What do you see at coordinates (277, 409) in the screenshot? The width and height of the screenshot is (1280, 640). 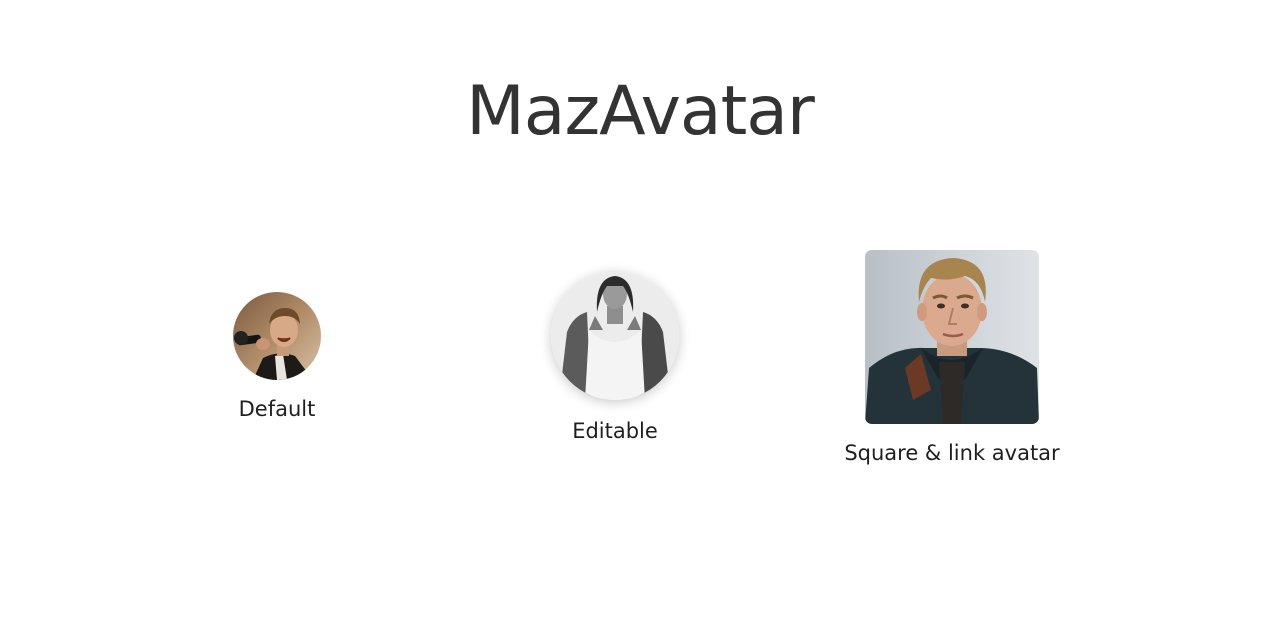 I see `avatar-default-caption: Default` at bounding box center [277, 409].